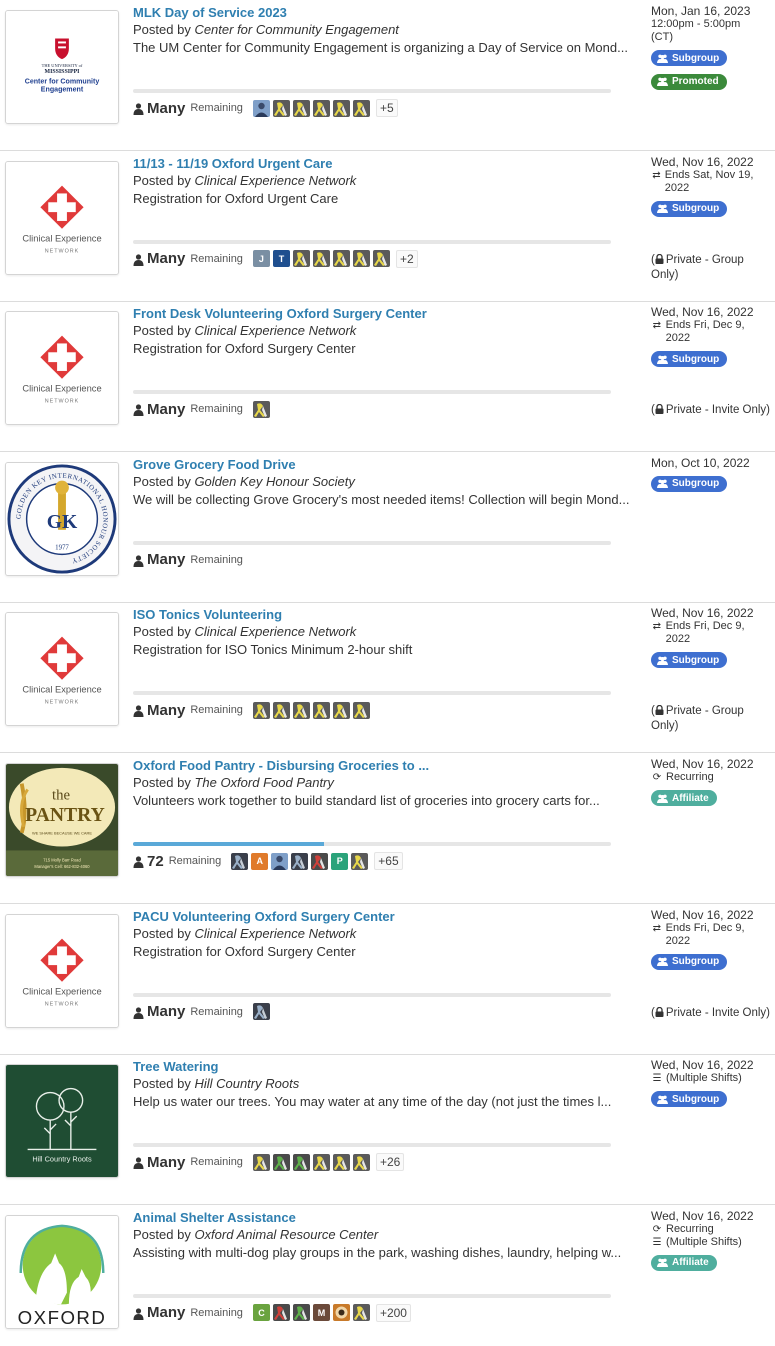 Image resolution: width=775 pixels, height=1346 pixels. What do you see at coordinates (710, 37) in the screenshot?
I see `event-schedule-line: (CT)` at bounding box center [710, 37].